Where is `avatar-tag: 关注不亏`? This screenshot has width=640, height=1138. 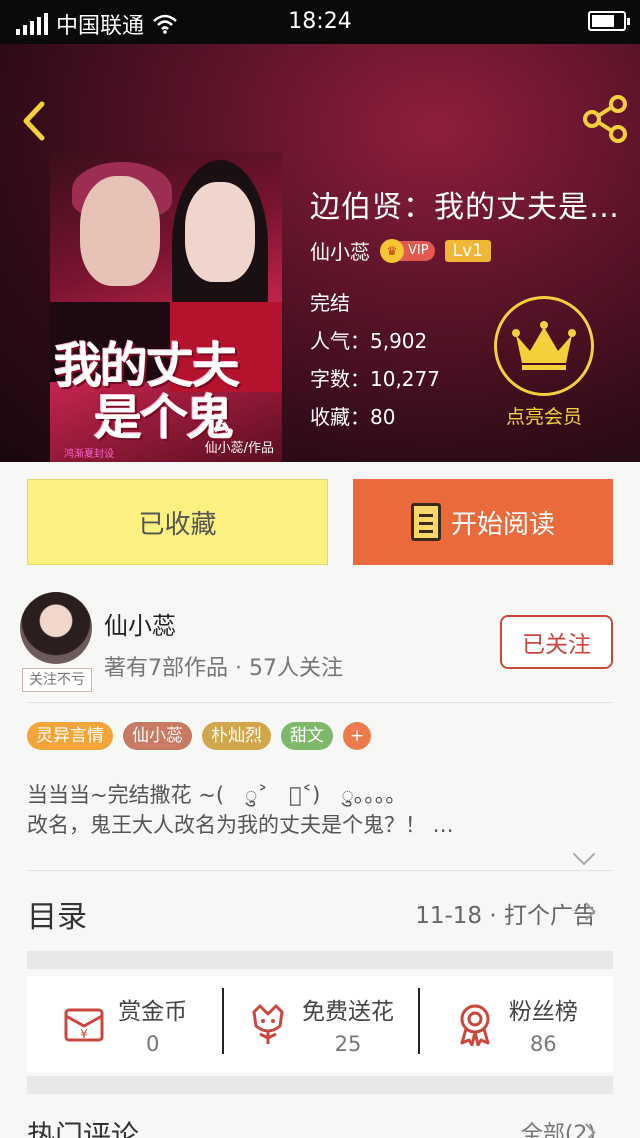
avatar-tag: 关注不亏 is located at coordinates (57, 680).